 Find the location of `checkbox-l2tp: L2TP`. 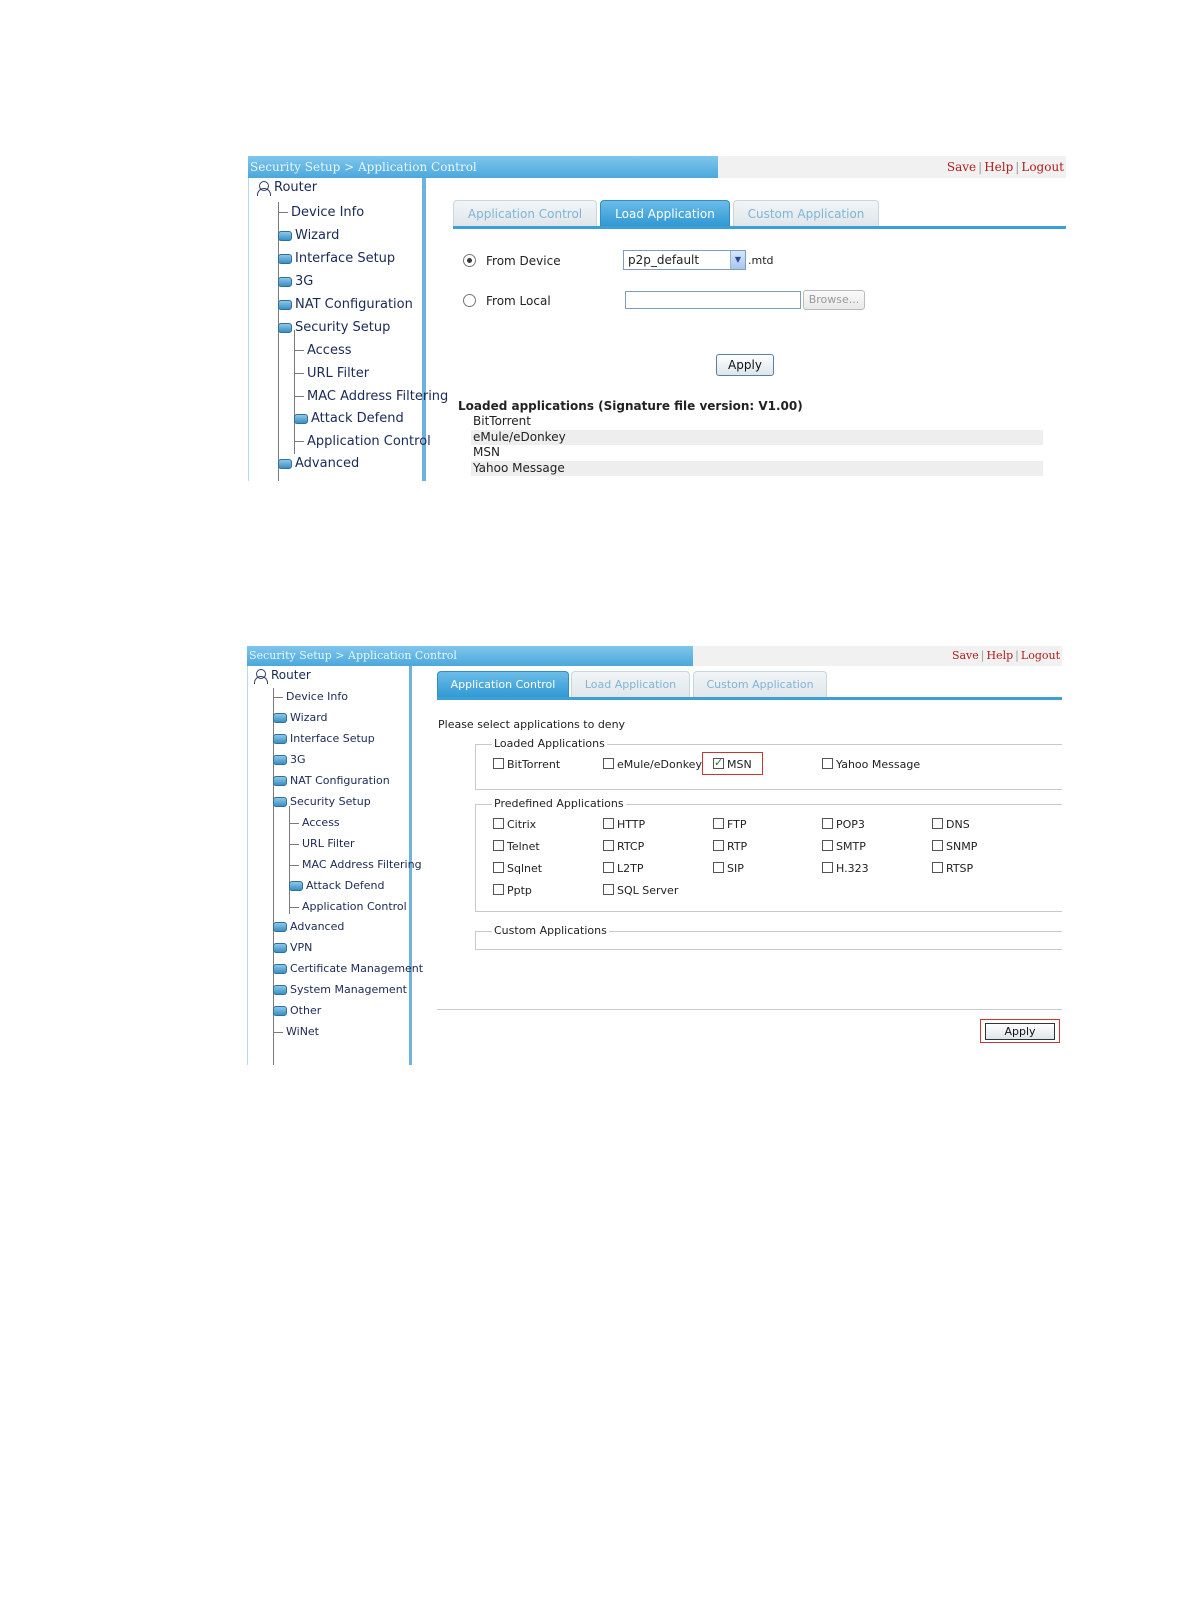

checkbox-l2tp: L2TP is located at coordinates (623, 868).